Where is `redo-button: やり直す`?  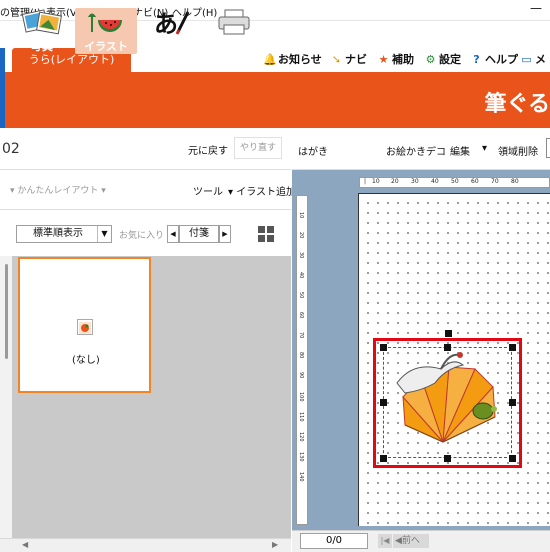 redo-button: やり直す is located at coordinates (258, 148).